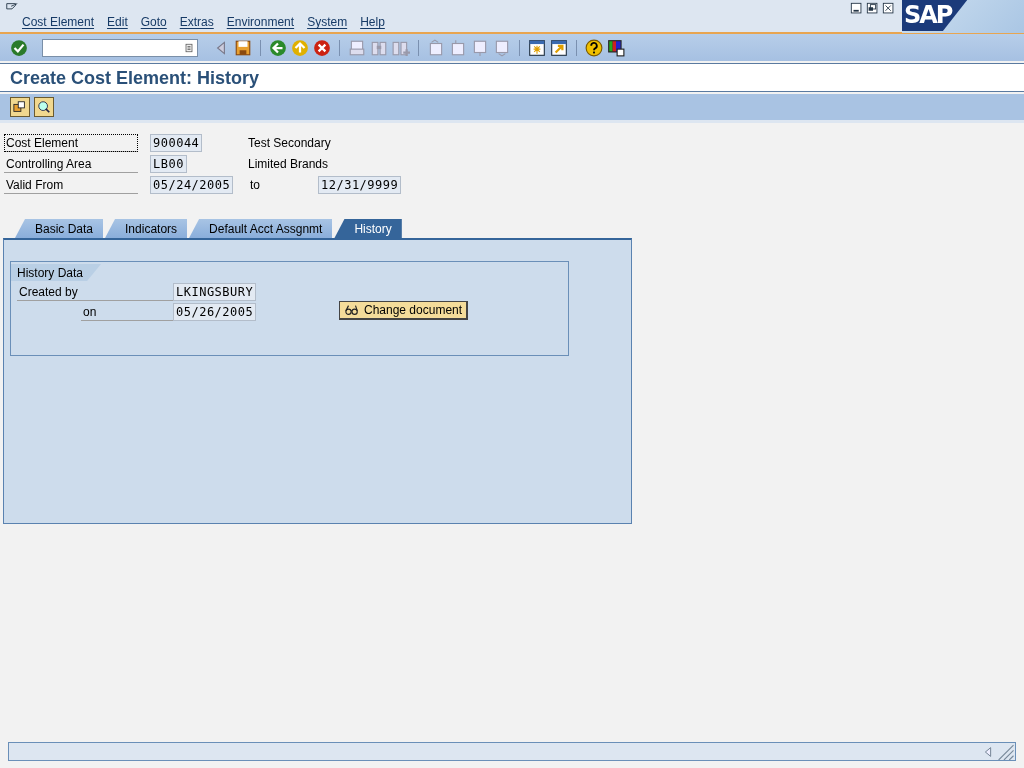 This screenshot has height=768, width=1024. I want to click on restore-icon, so click(873, 9).